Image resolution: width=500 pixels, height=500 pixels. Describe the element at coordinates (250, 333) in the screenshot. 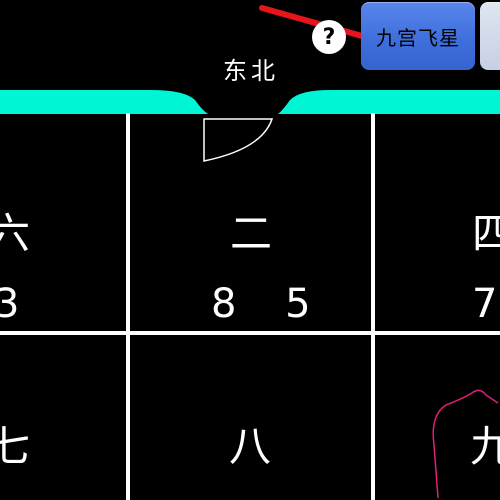

I see `grid-line-horizontal` at that location.